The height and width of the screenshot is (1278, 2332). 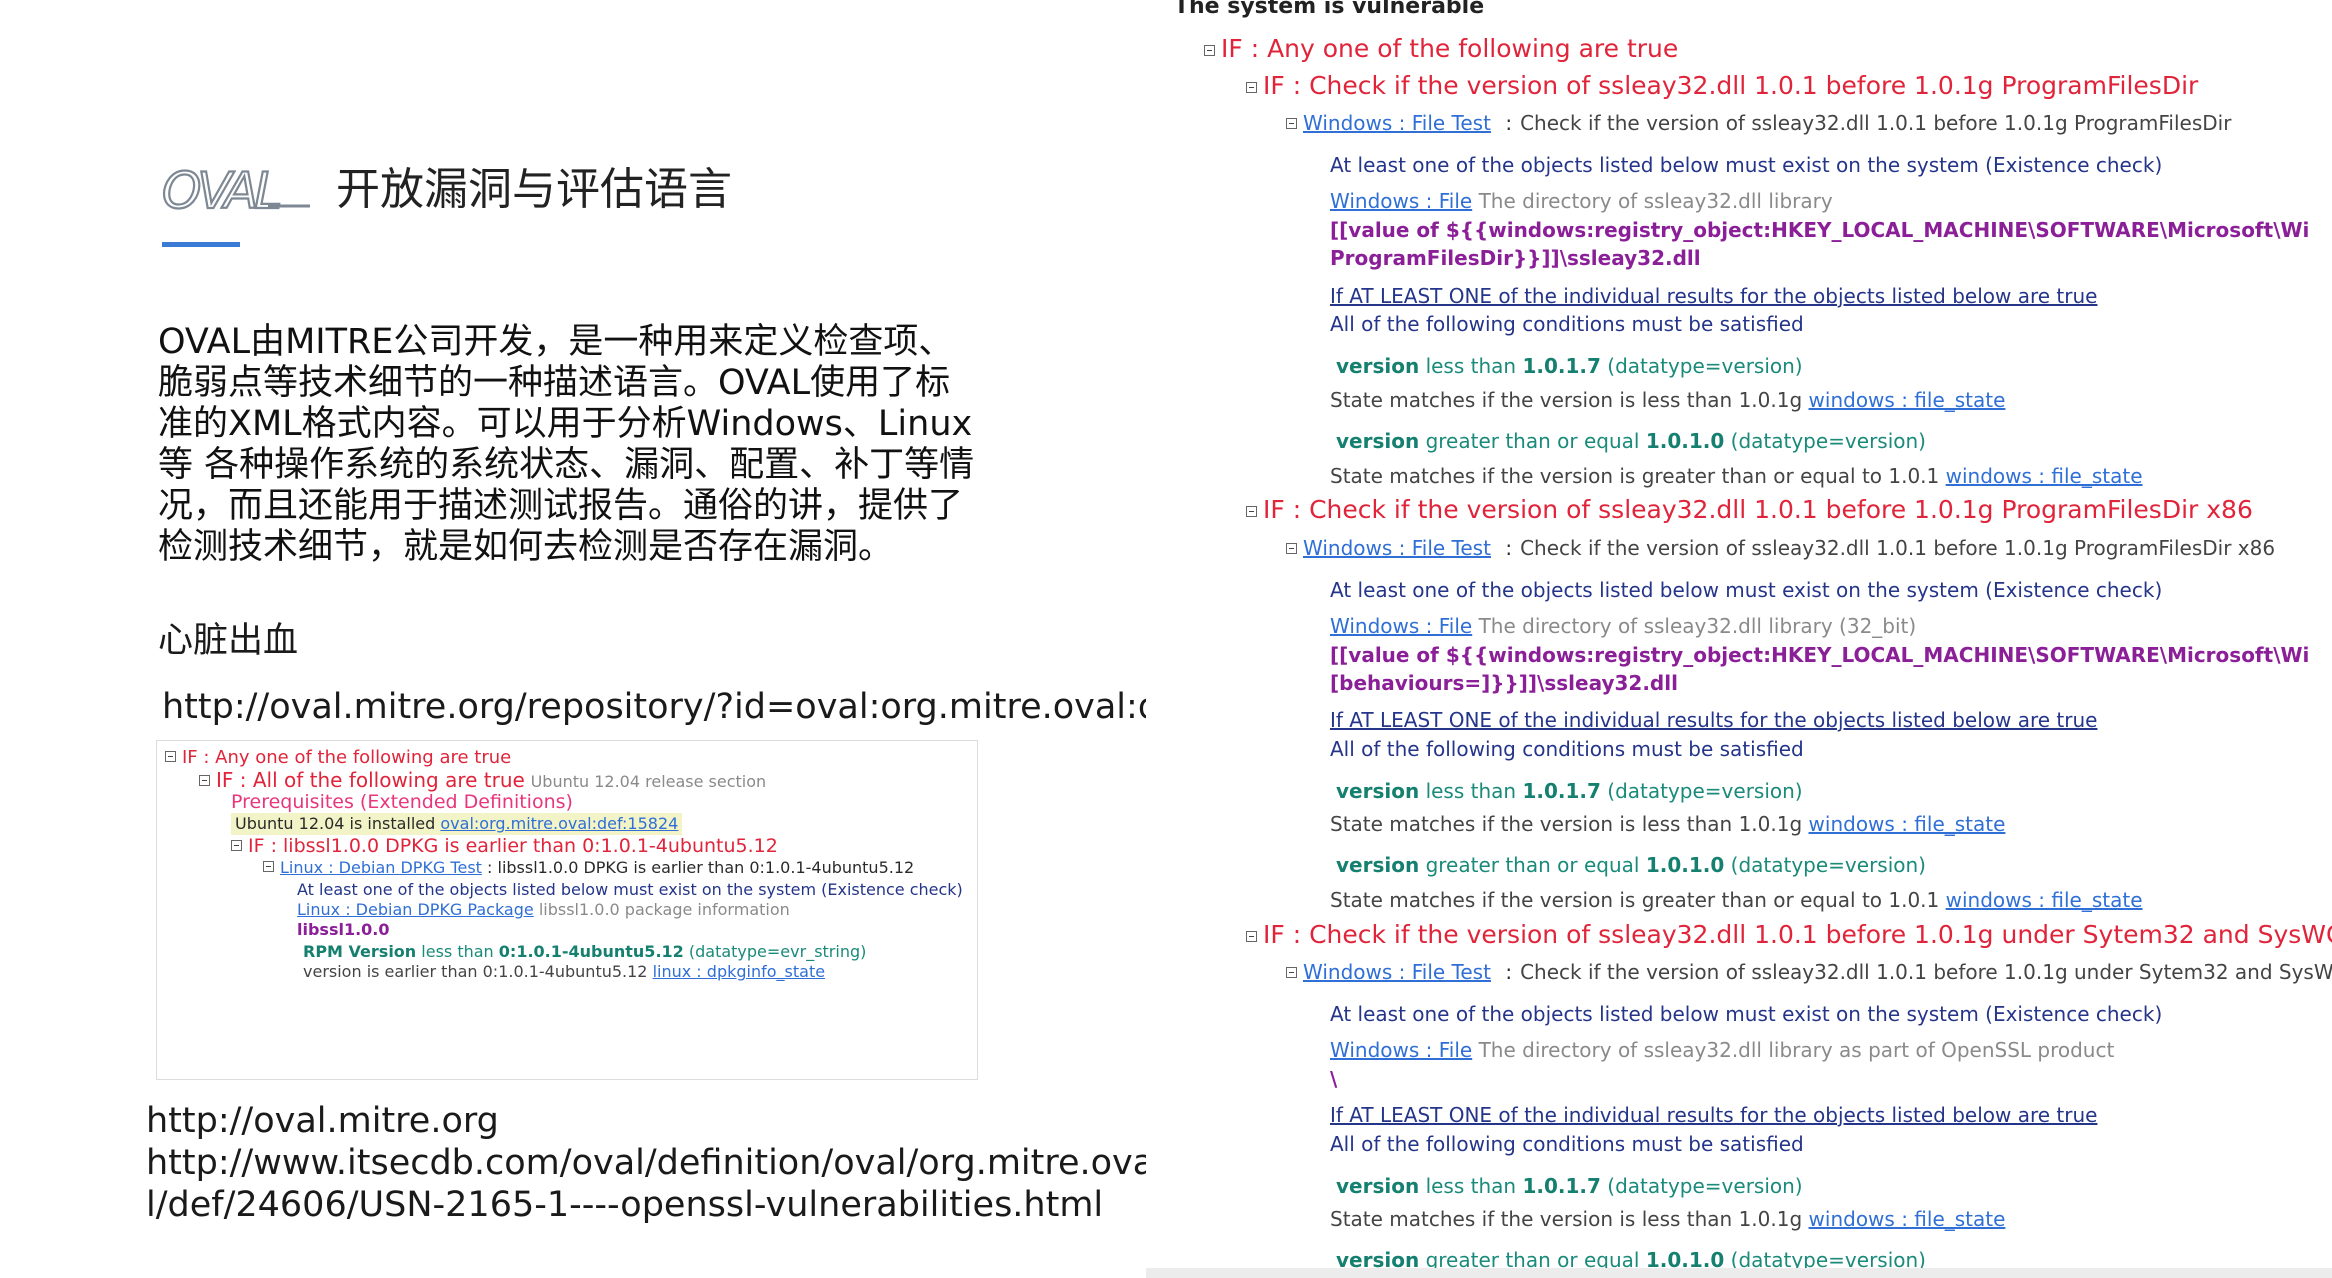 I want to click on registry-path: \, so click(x=1334, y=1079).